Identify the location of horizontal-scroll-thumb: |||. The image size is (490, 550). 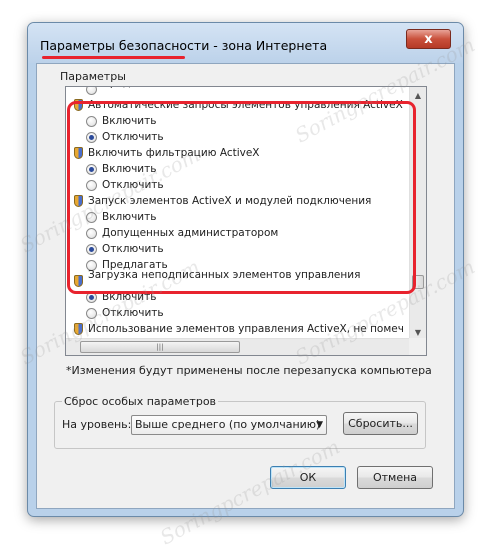
(160, 347).